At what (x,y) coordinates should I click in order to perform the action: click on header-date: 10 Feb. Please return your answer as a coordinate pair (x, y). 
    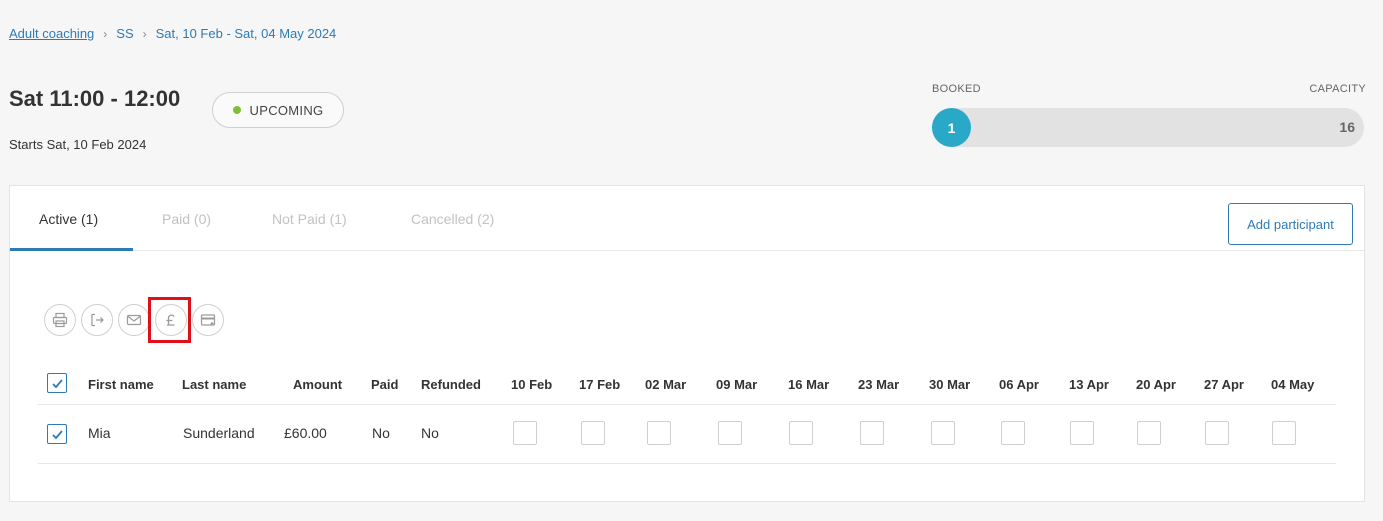
    Looking at the image, I should click on (532, 384).